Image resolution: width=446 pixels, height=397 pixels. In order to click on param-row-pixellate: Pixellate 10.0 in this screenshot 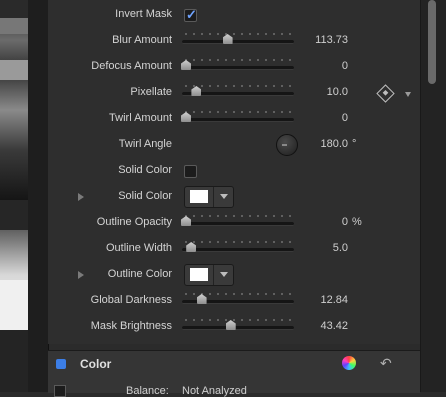, I will do `click(234, 93)`.